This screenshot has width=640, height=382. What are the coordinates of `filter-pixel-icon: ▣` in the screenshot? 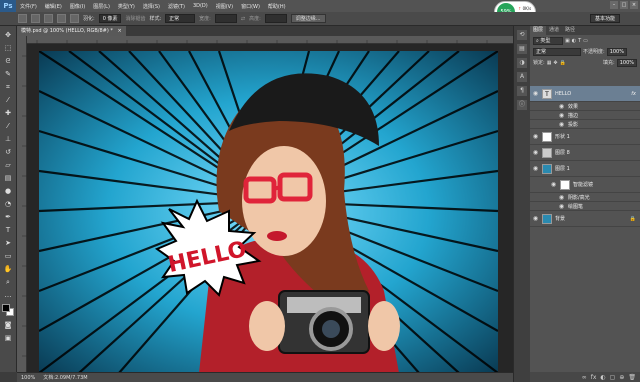 It's located at (567, 41).